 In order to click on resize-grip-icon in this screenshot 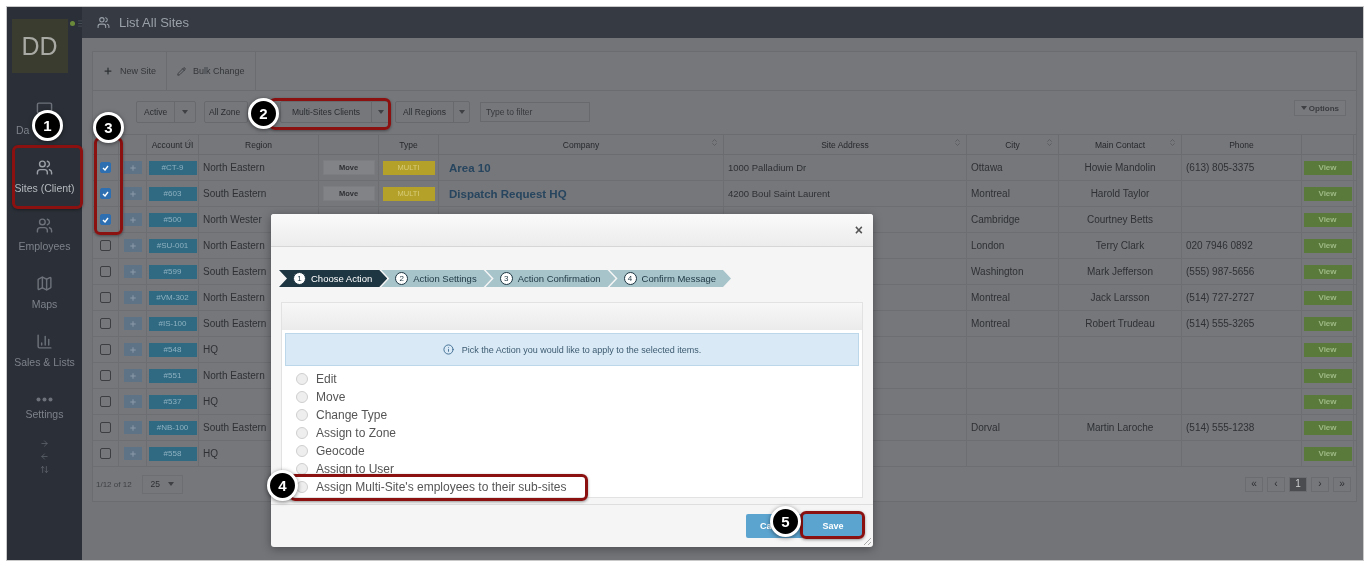, I will do `click(867, 541)`.